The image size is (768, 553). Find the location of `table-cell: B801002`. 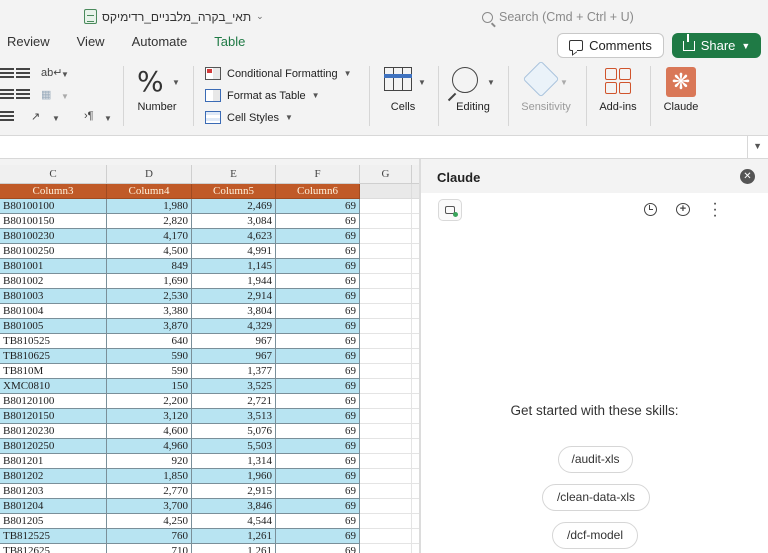

table-cell: B801002 is located at coordinates (53, 281).